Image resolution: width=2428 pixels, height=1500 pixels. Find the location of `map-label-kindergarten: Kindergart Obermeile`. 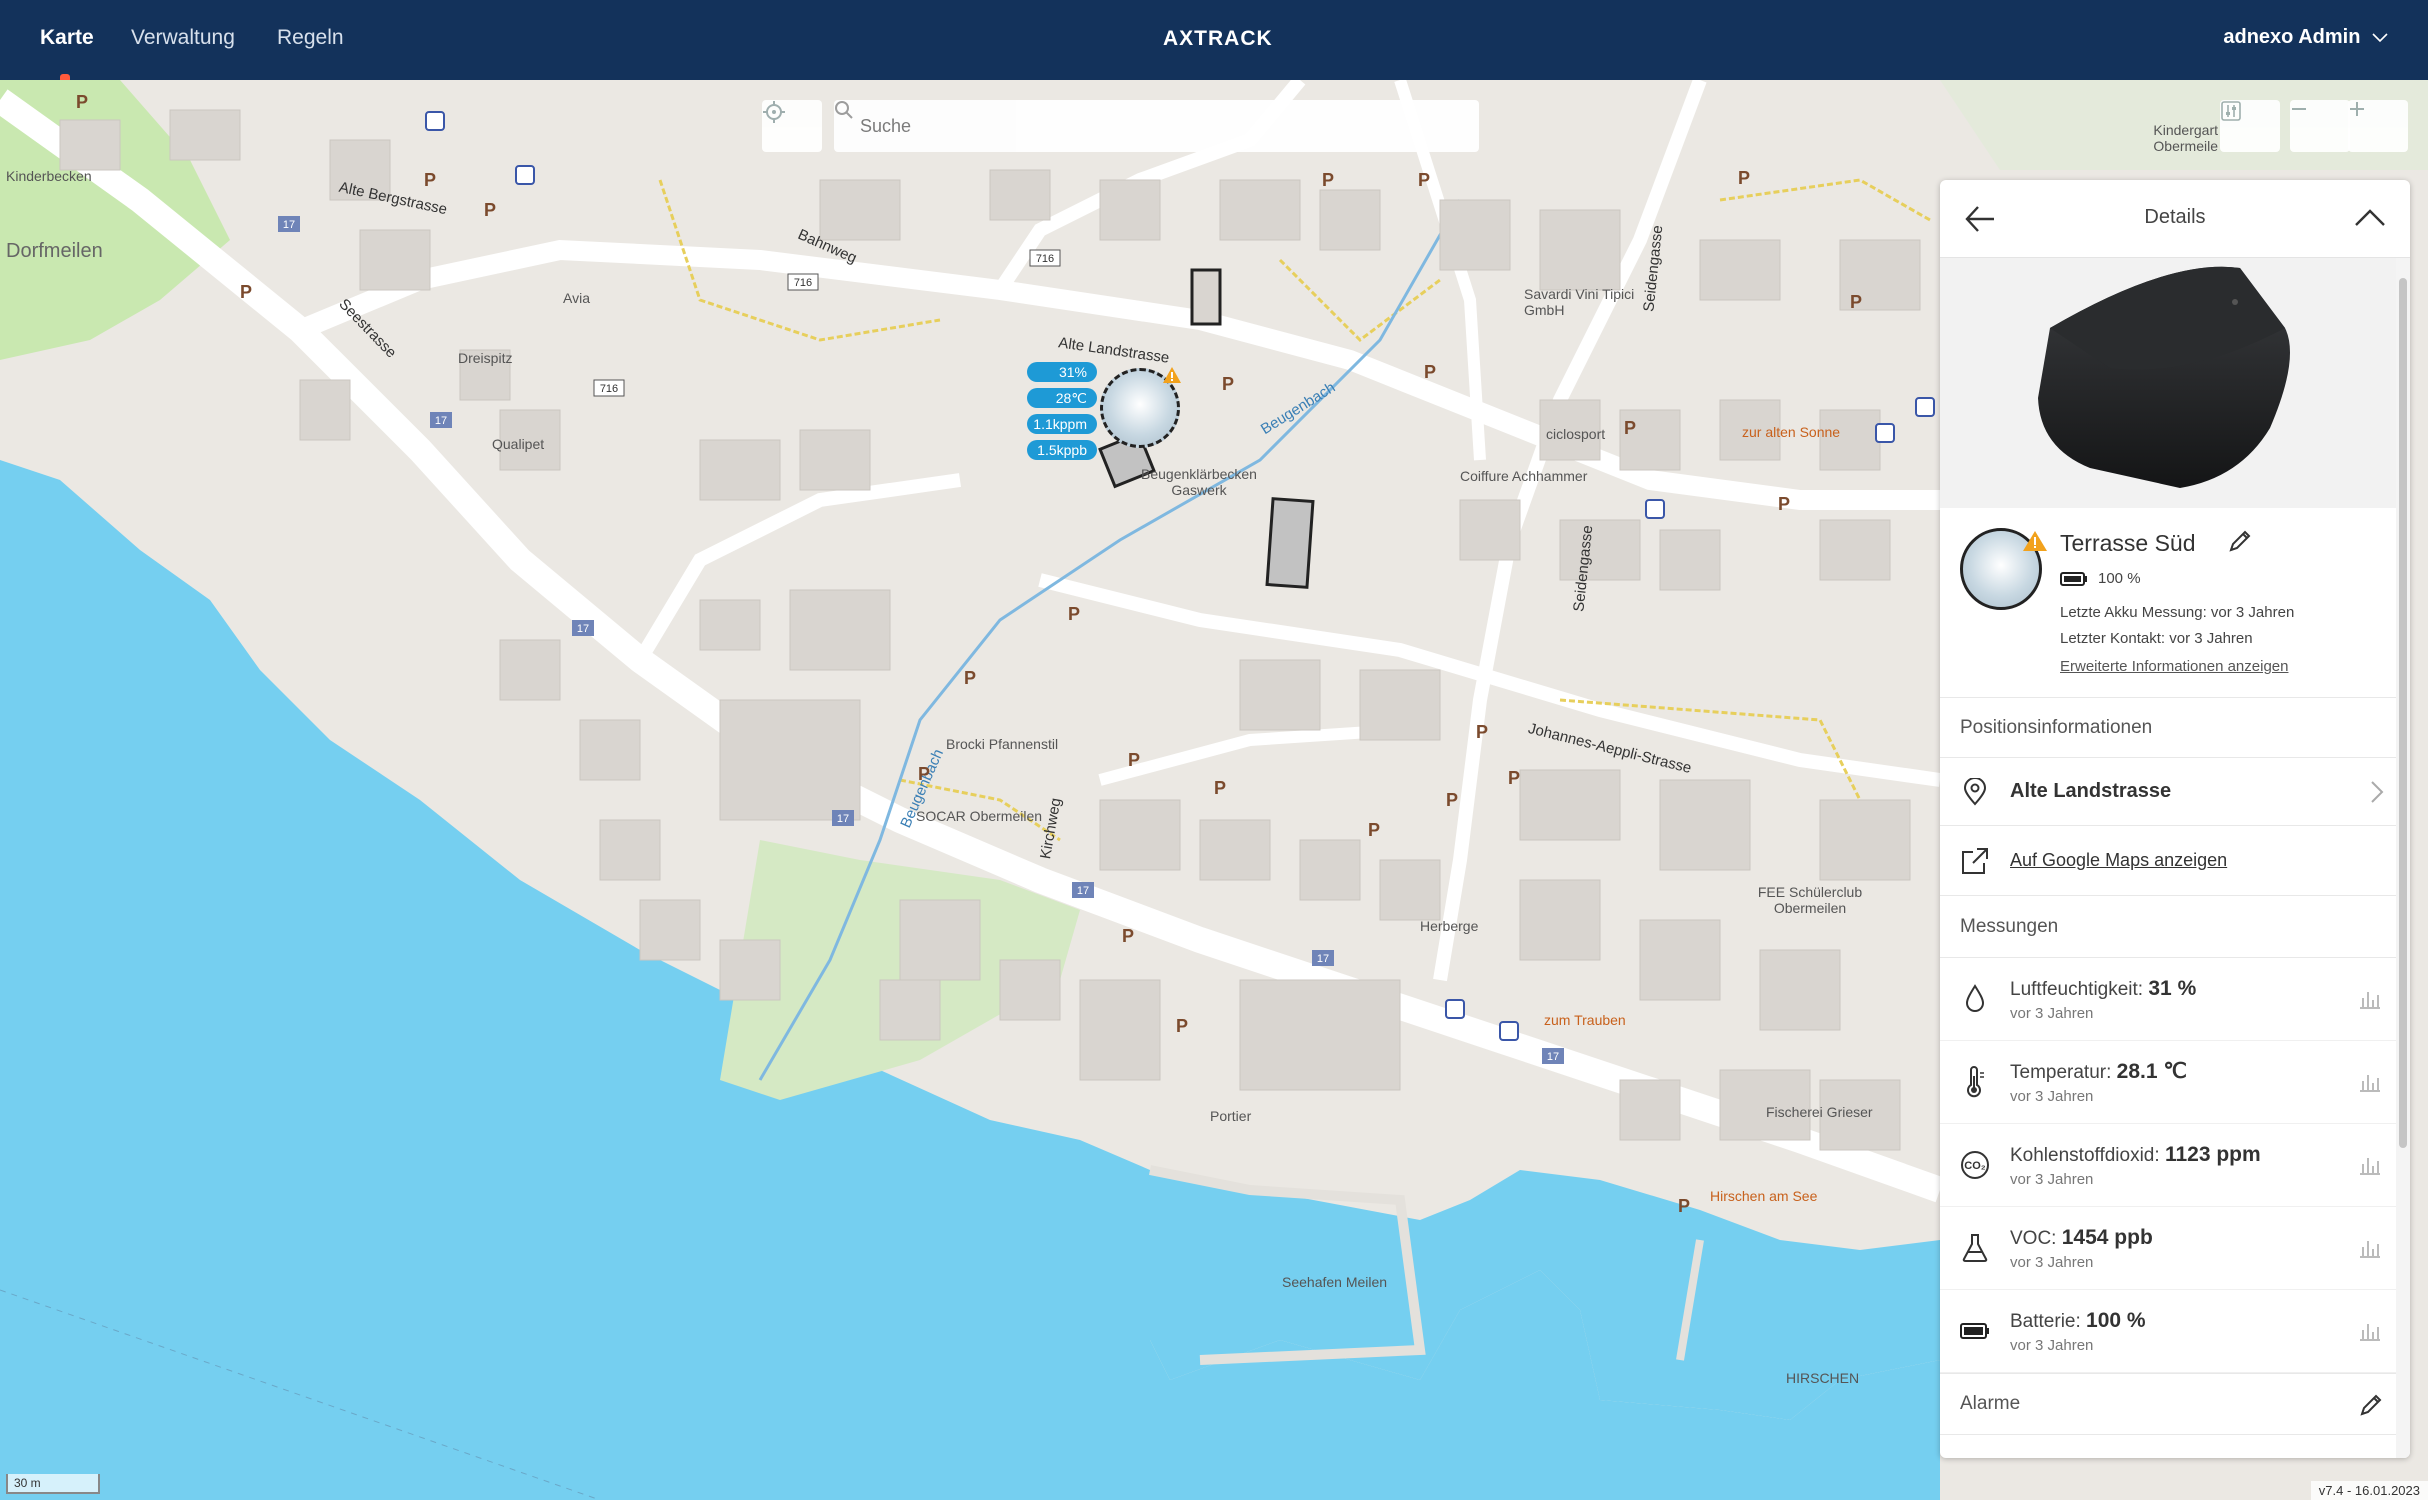

map-label-kindergarten: Kindergart Obermeile is located at coordinates (2185, 138).